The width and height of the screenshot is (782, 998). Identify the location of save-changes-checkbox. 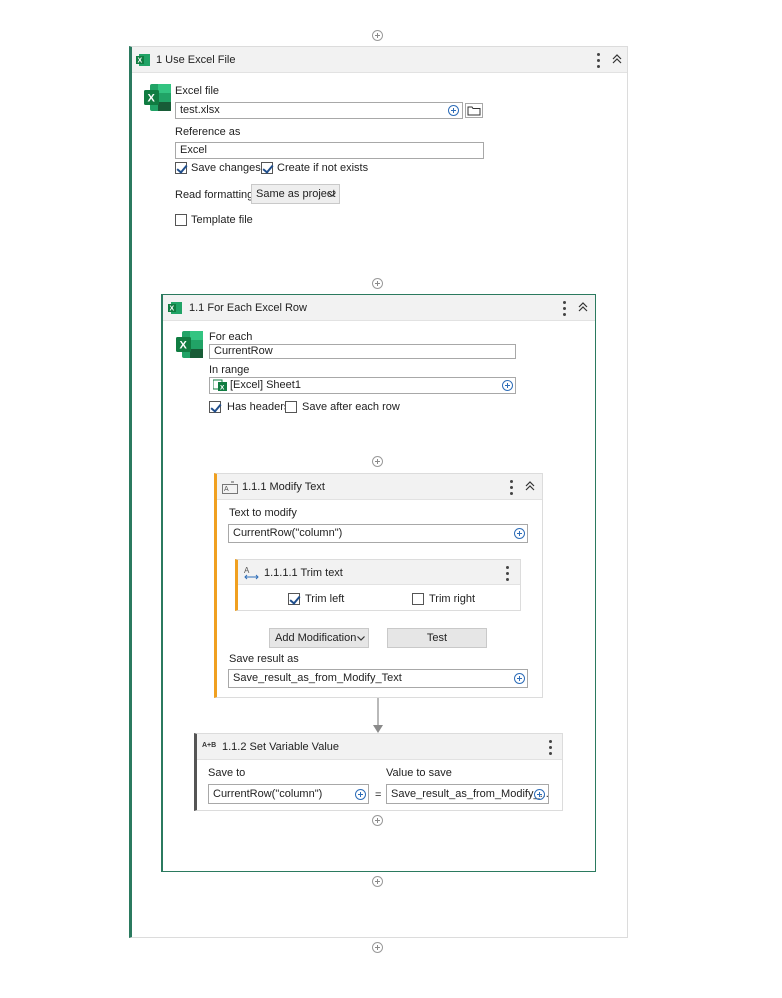
(181, 168).